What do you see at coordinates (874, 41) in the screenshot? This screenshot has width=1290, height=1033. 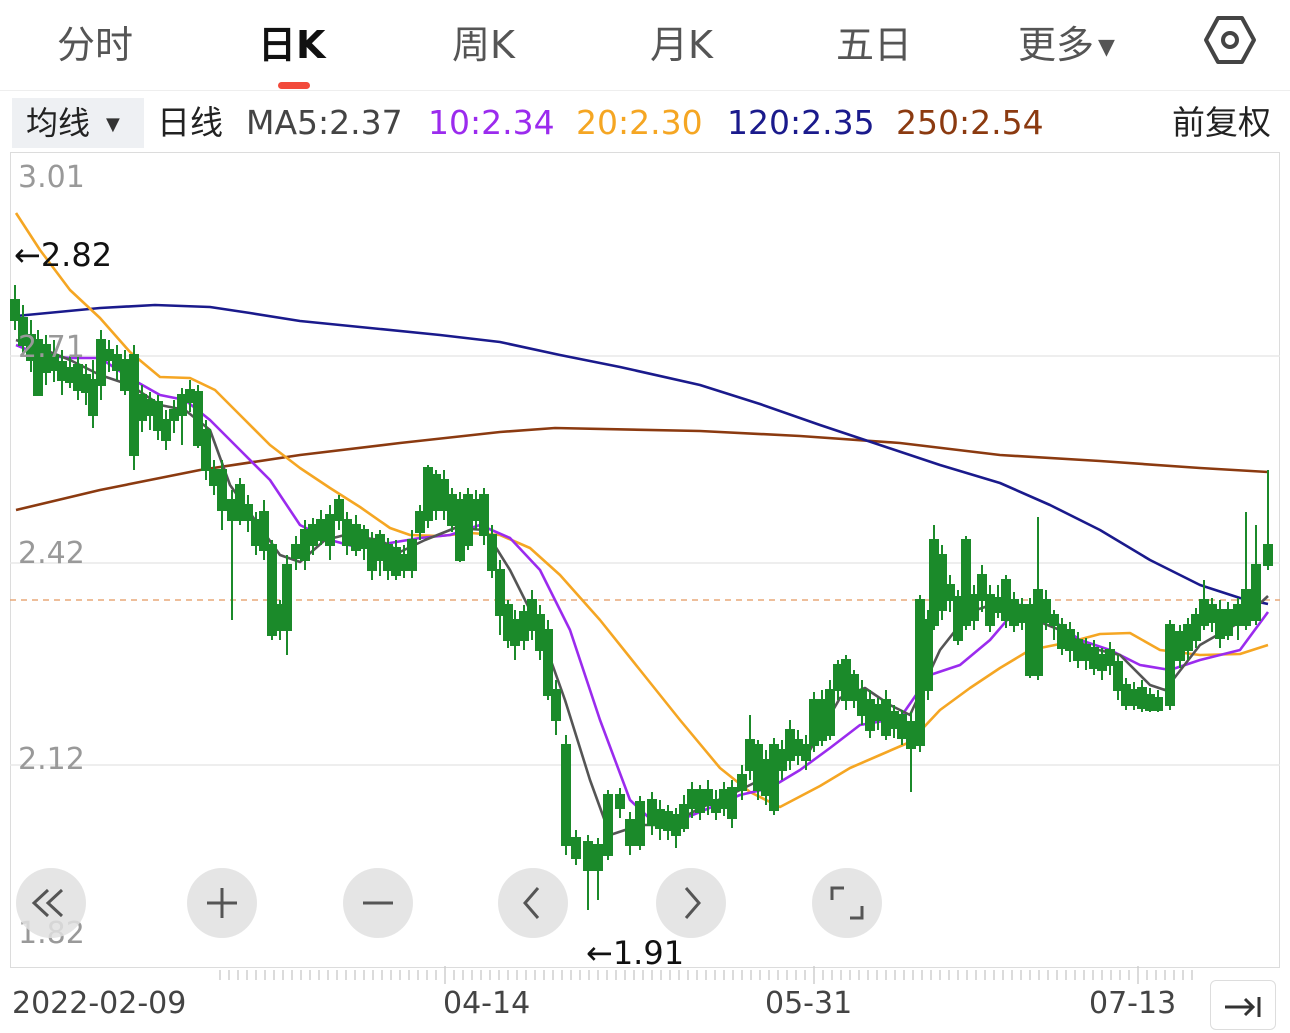 I see `tab-five-day: 五日` at bounding box center [874, 41].